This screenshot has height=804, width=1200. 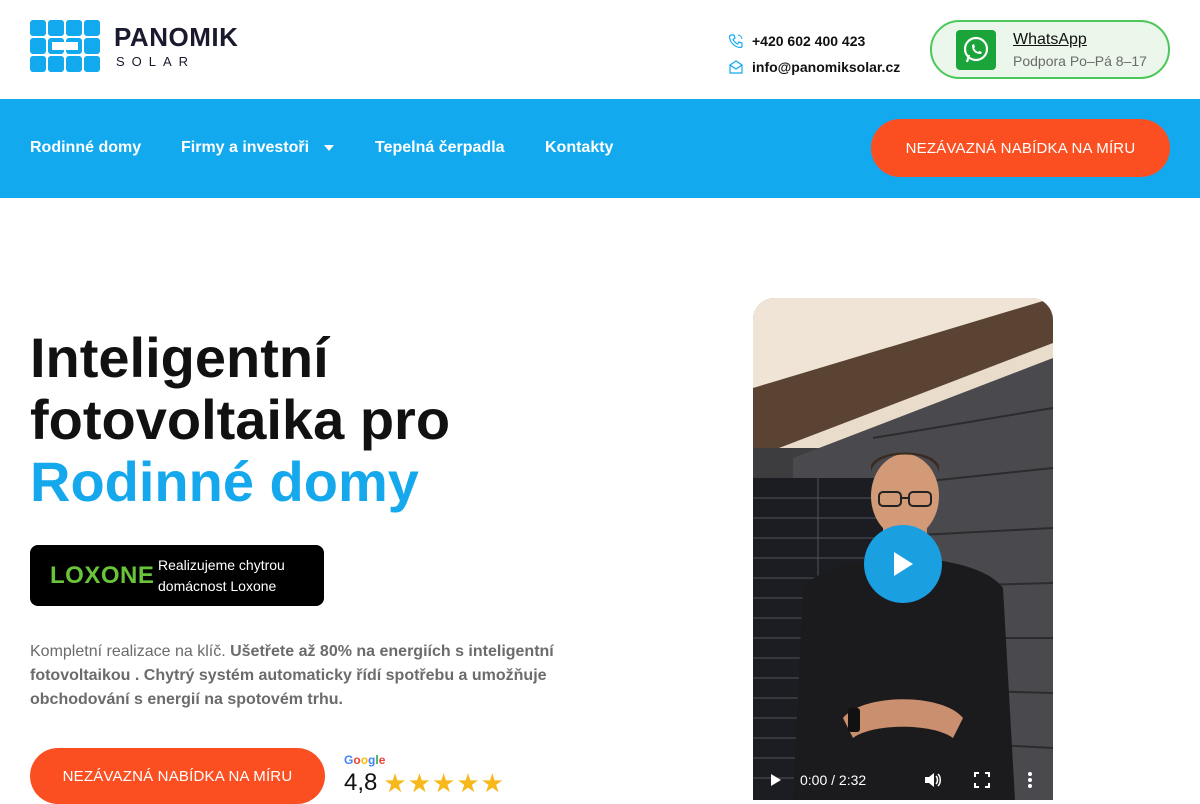 What do you see at coordinates (826, 67) in the screenshot?
I see `email-address: info@panomiksolar.cz` at bounding box center [826, 67].